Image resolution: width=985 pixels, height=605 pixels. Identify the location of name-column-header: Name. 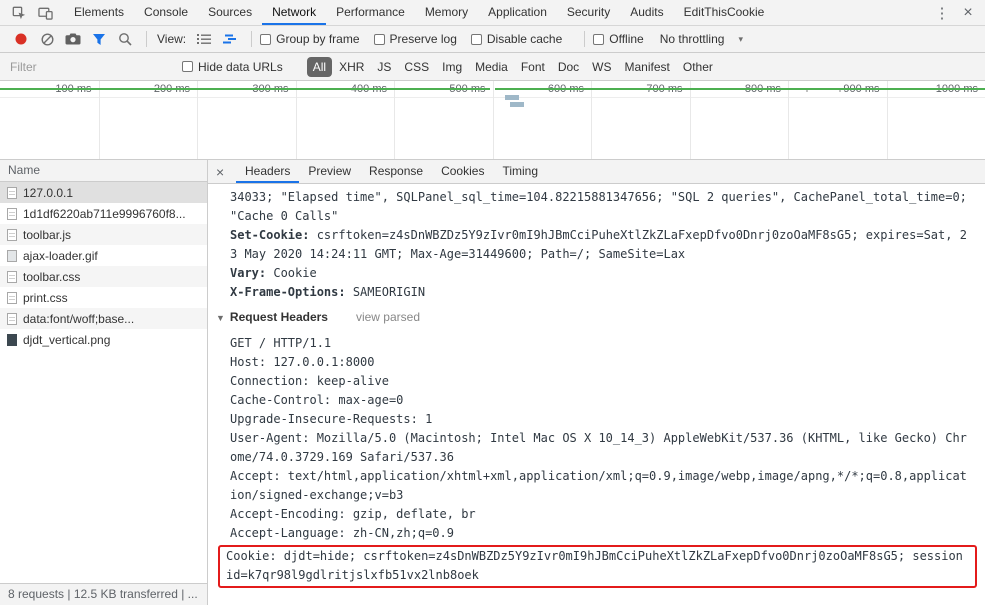
(103, 171).